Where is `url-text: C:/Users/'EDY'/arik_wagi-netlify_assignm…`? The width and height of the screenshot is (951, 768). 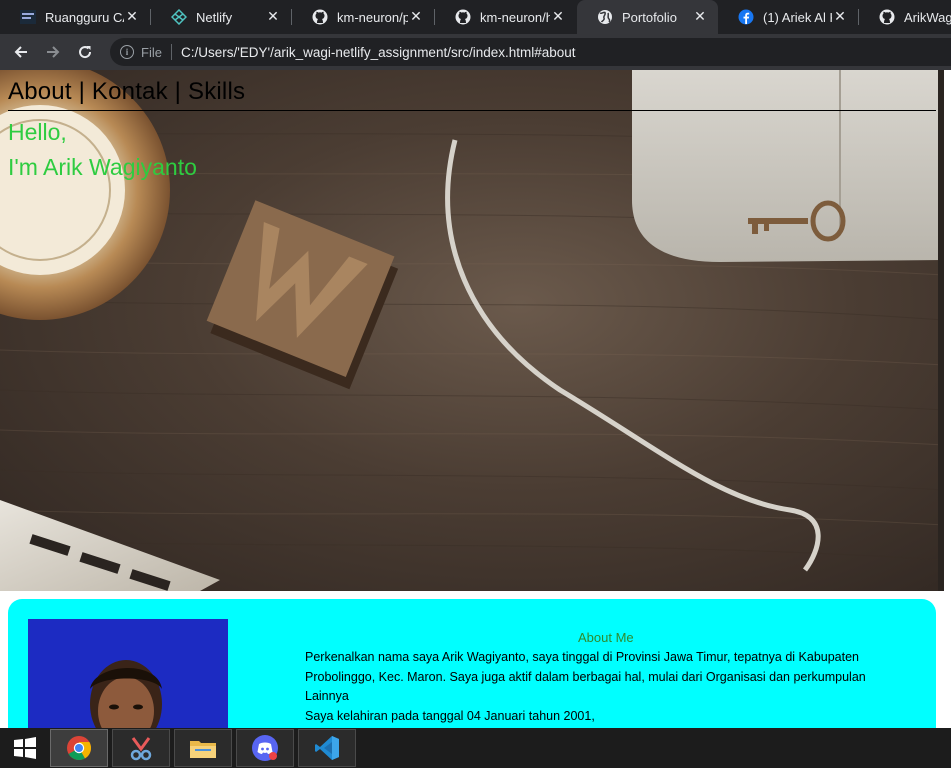
url-text: C:/Users/'EDY'/arik_wagi-netlify_assignm… is located at coordinates (378, 52).